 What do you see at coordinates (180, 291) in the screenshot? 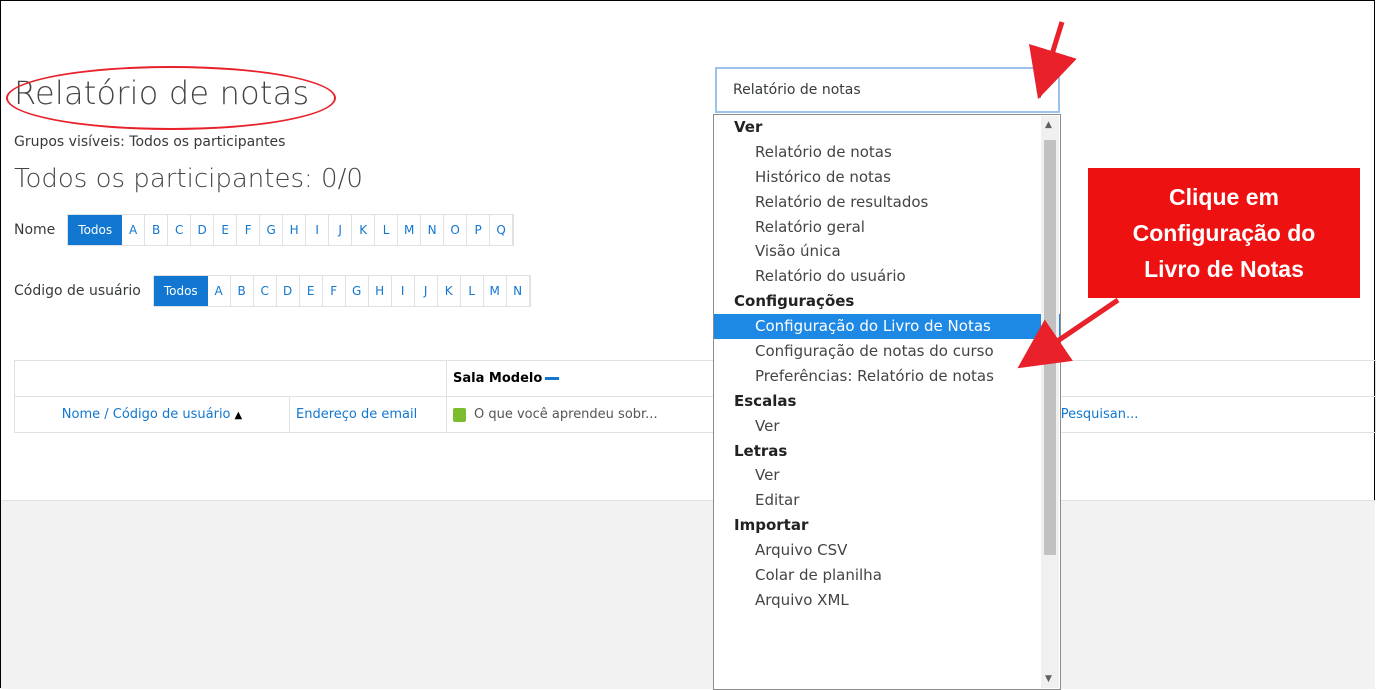
I see `code-filter-all: Todos` at bounding box center [180, 291].